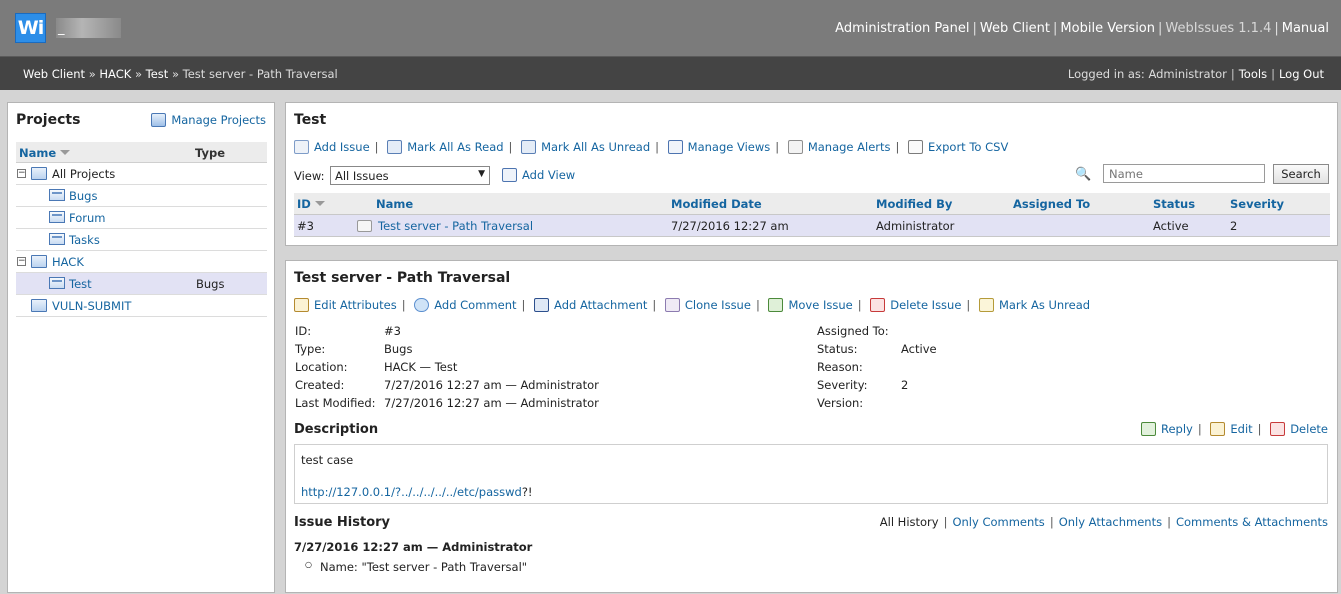 This screenshot has height=594, width=1341. I want to click on attr-value: Bugs, so click(398, 349).